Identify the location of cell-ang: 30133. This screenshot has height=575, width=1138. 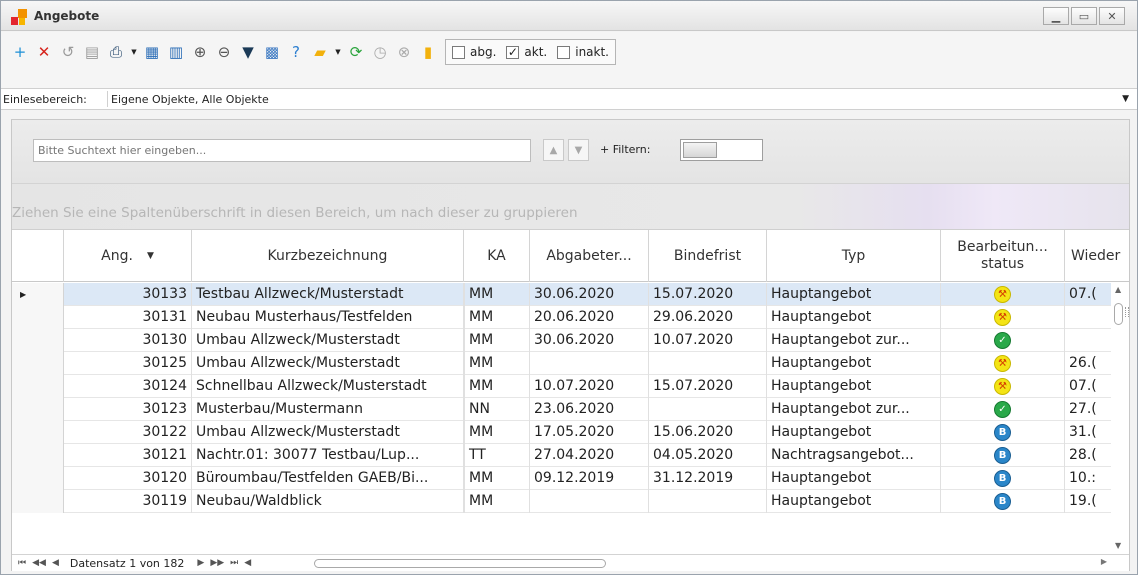
(128, 294).